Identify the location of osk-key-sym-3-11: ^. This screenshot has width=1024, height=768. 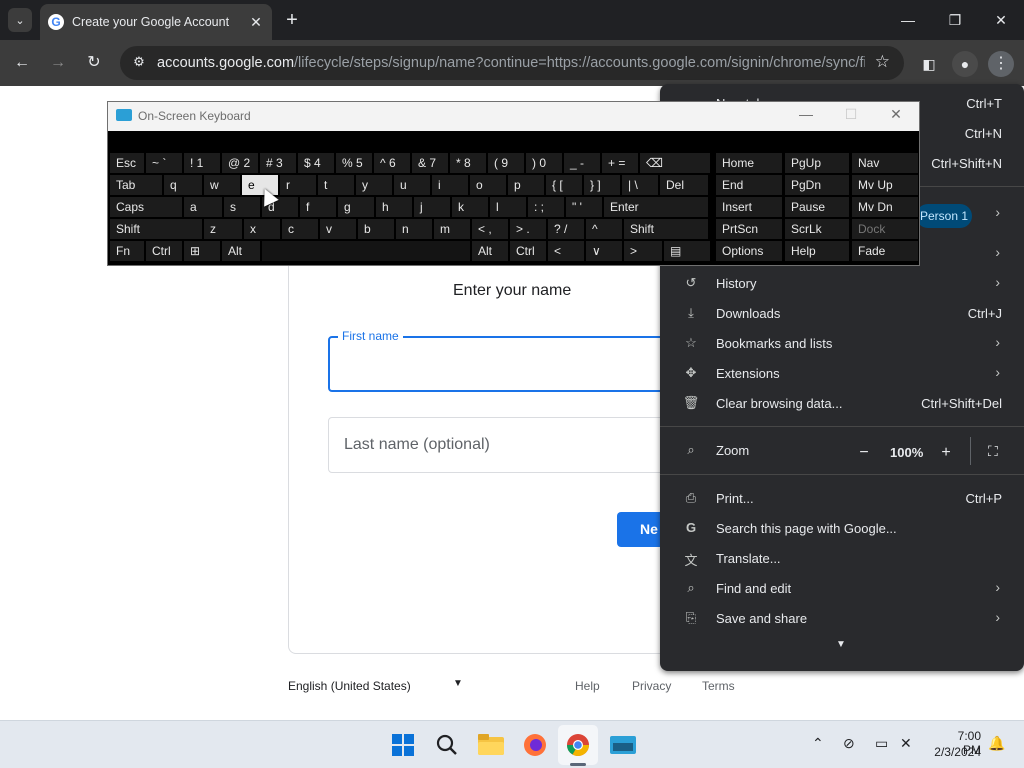
(604, 229).